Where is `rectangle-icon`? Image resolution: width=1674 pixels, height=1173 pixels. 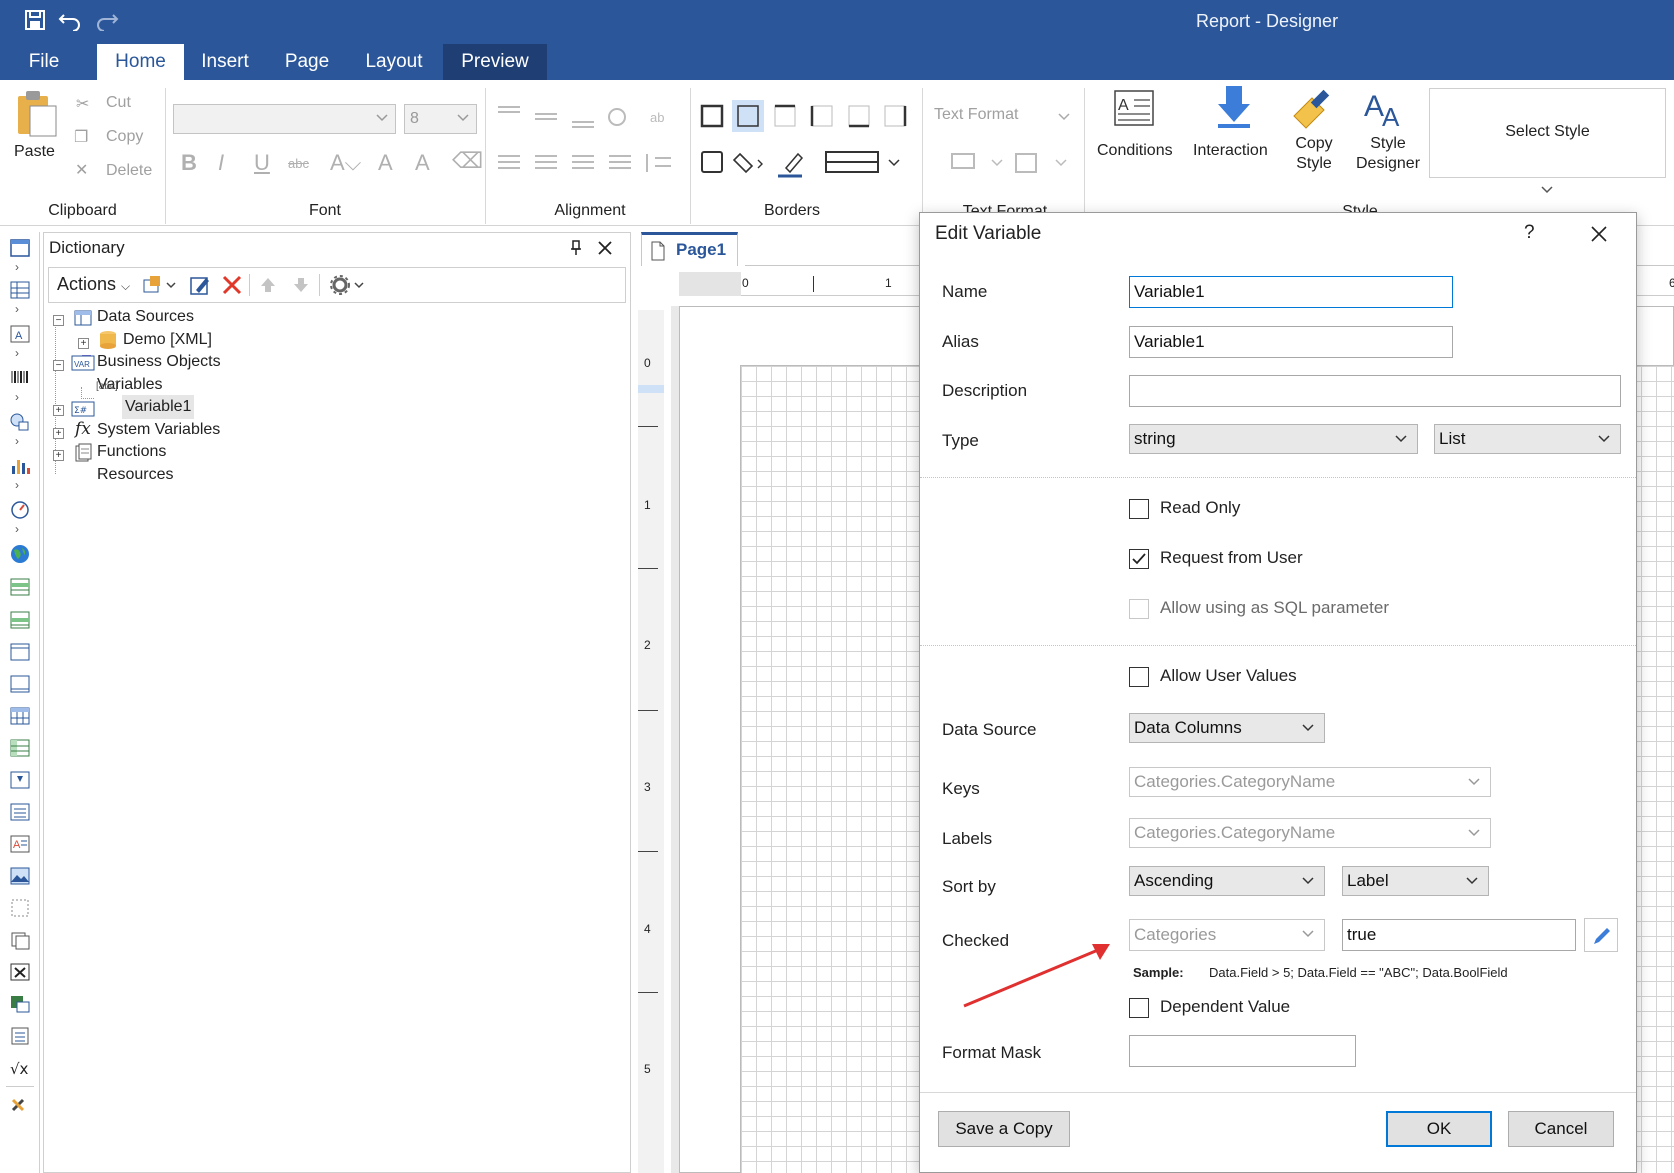 rectangle-icon is located at coordinates (20, 908).